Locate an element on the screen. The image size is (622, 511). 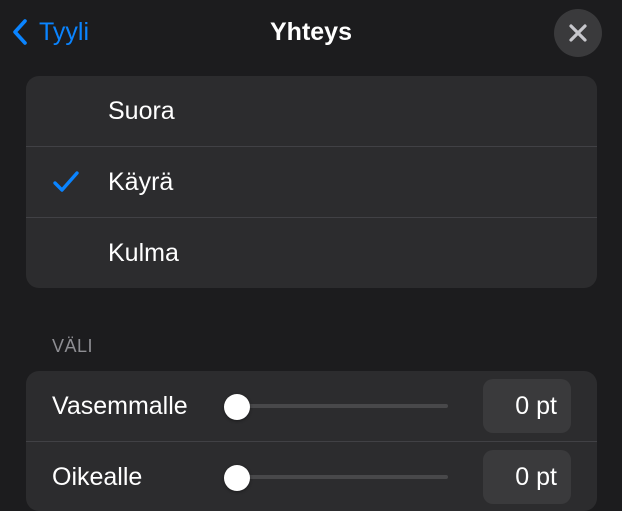
spacing-right-slider-thumb is located at coordinates (237, 478).